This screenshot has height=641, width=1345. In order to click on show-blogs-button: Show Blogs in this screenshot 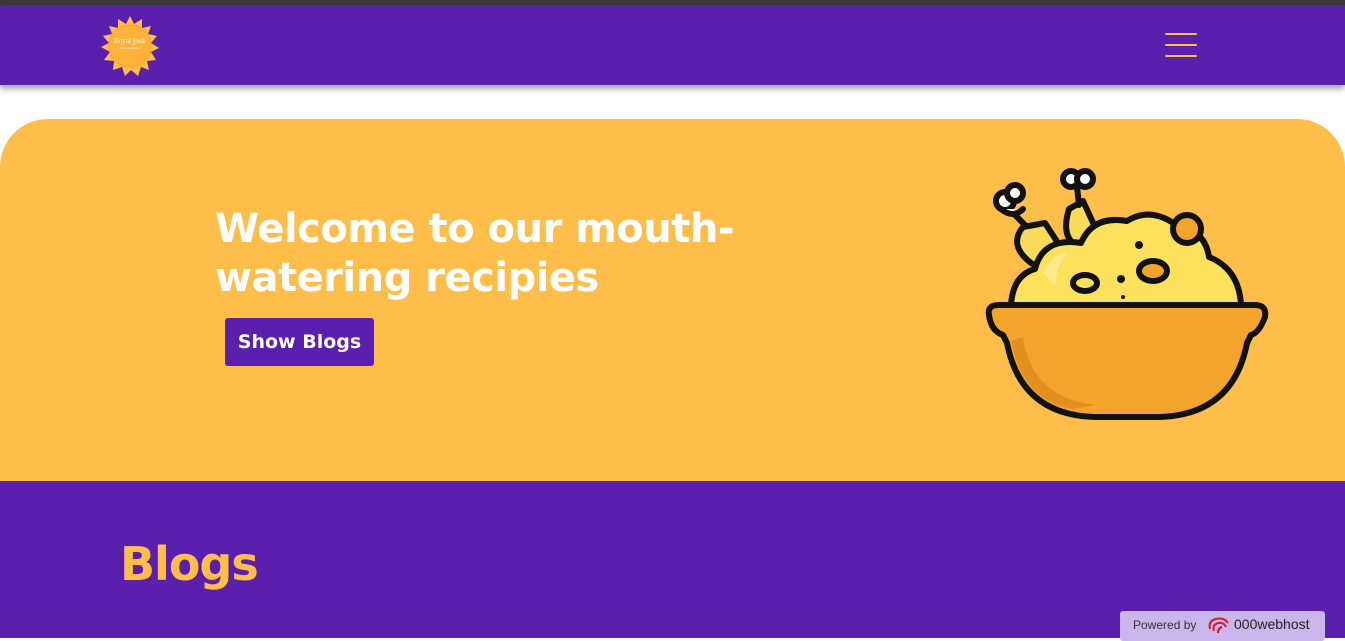, I will do `click(299, 342)`.